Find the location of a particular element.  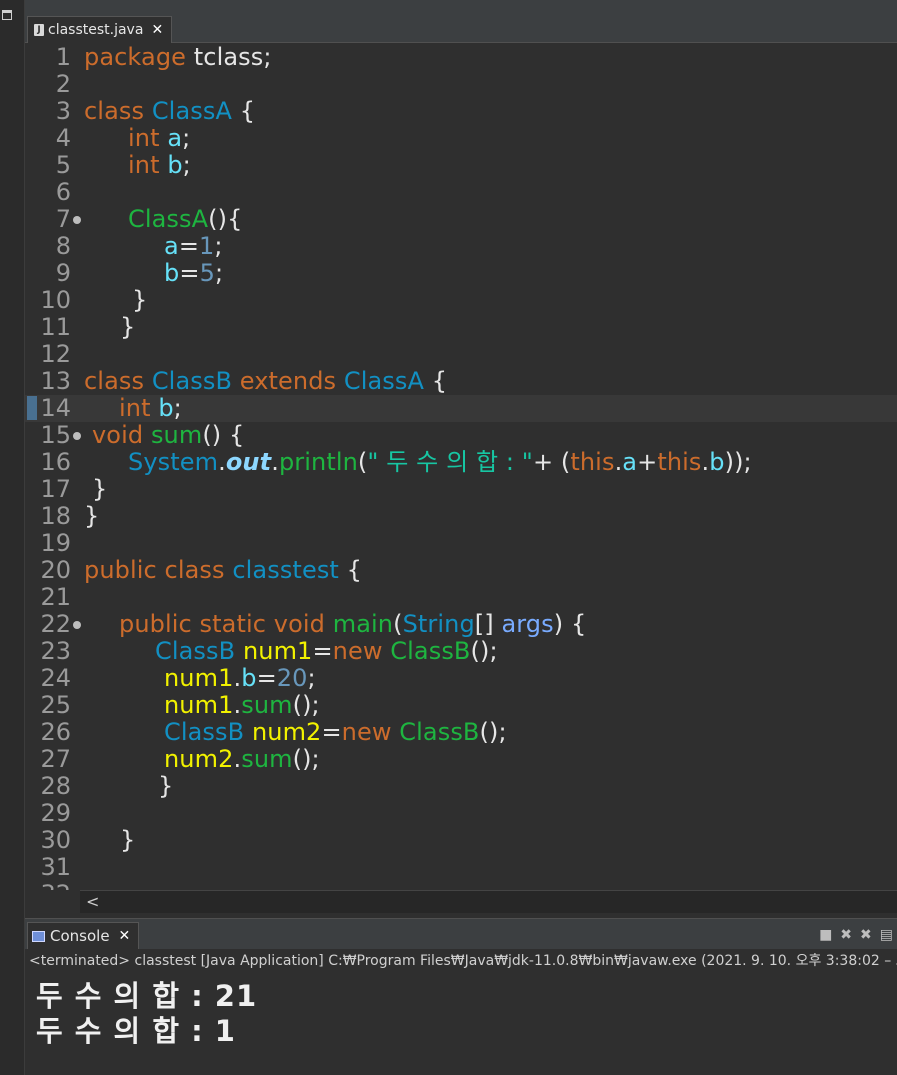

line-number: 23 is located at coordinates (55, 651).